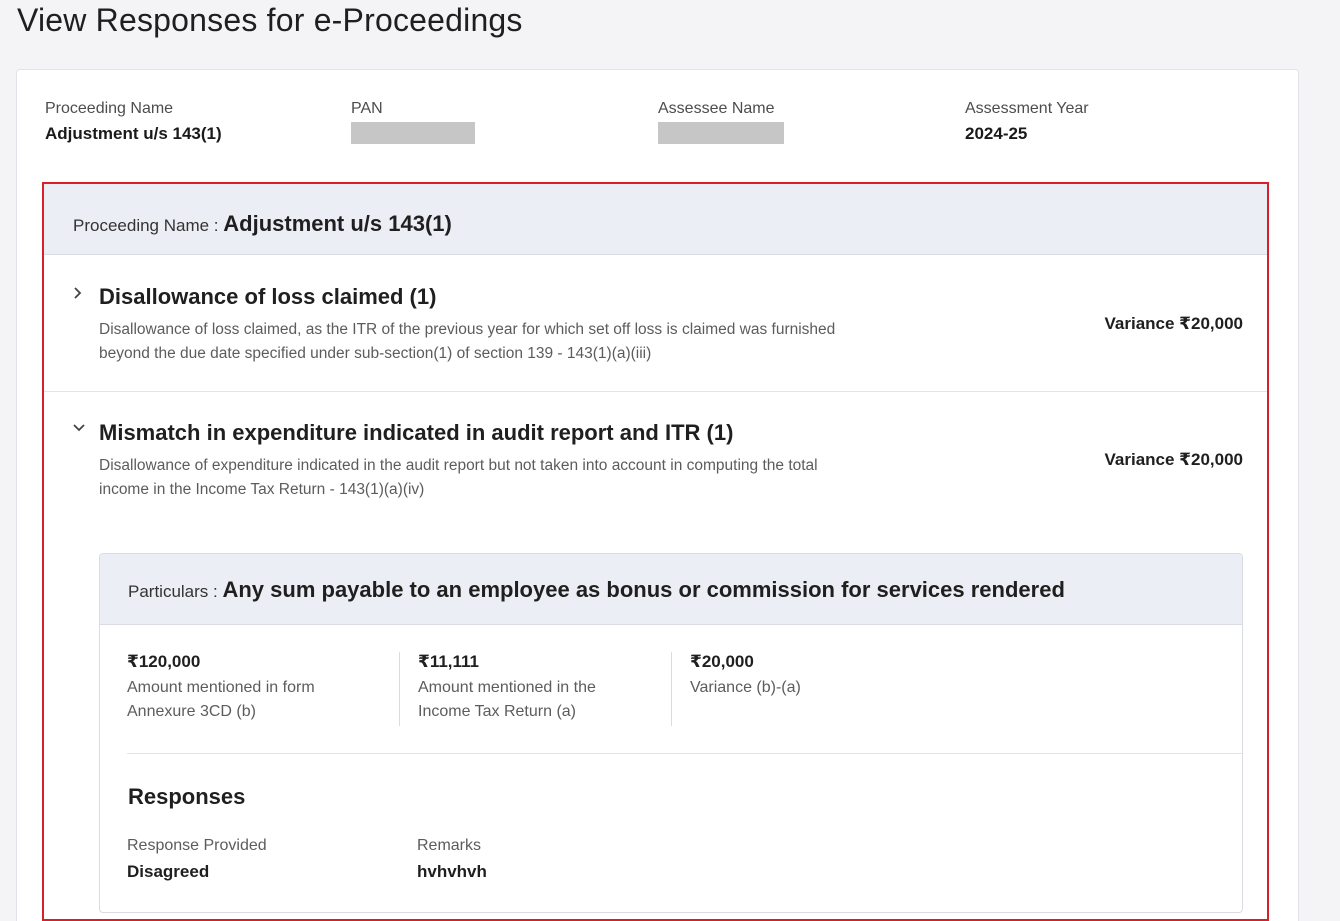 This screenshot has height=921, width=1340. What do you see at coordinates (996, 133) in the screenshot?
I see `assessment-year-value: 2024-25` at bounding box center [996, 133].